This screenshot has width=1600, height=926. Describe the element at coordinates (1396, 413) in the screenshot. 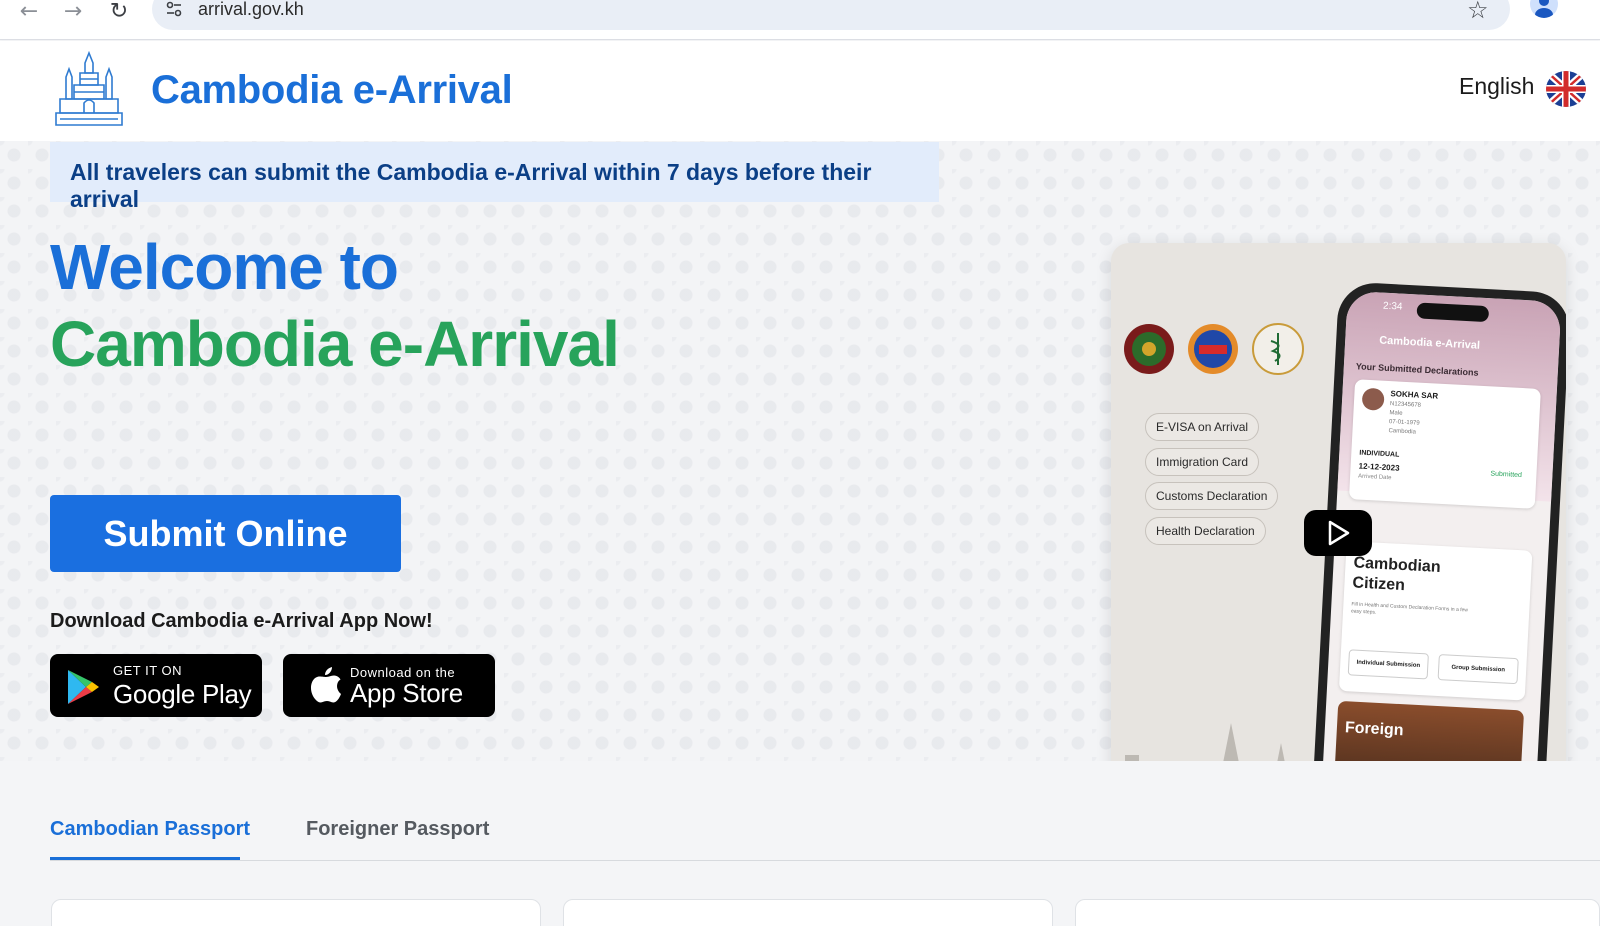

I see `declarant-gender: Male` at that location.